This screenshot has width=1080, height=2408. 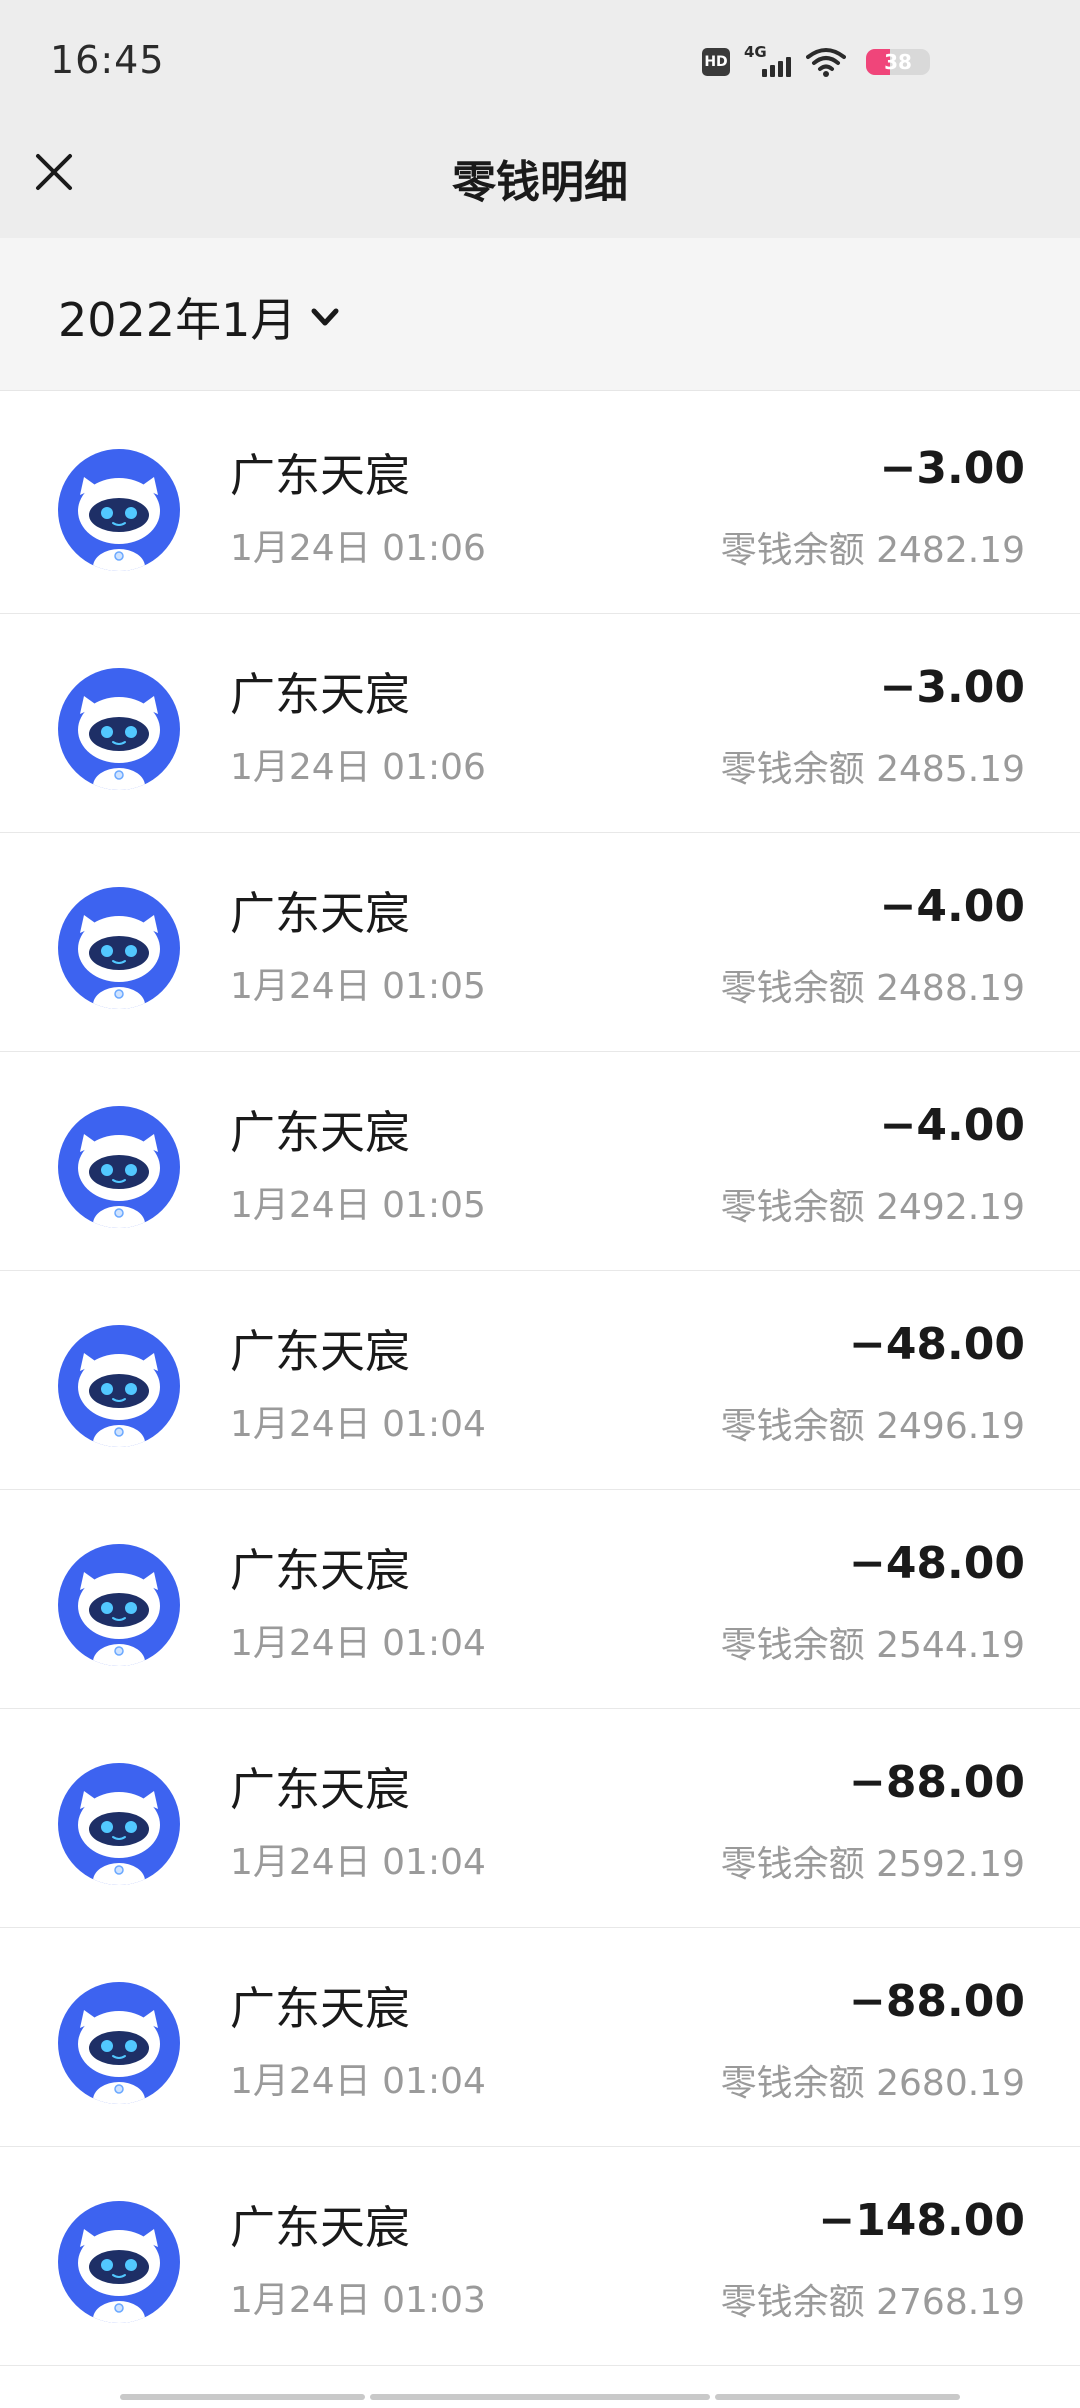 What do you see at coordinates (325, 317) in the screenshot?
I see `chevron-down-icon` at bounding box center [325, 317].